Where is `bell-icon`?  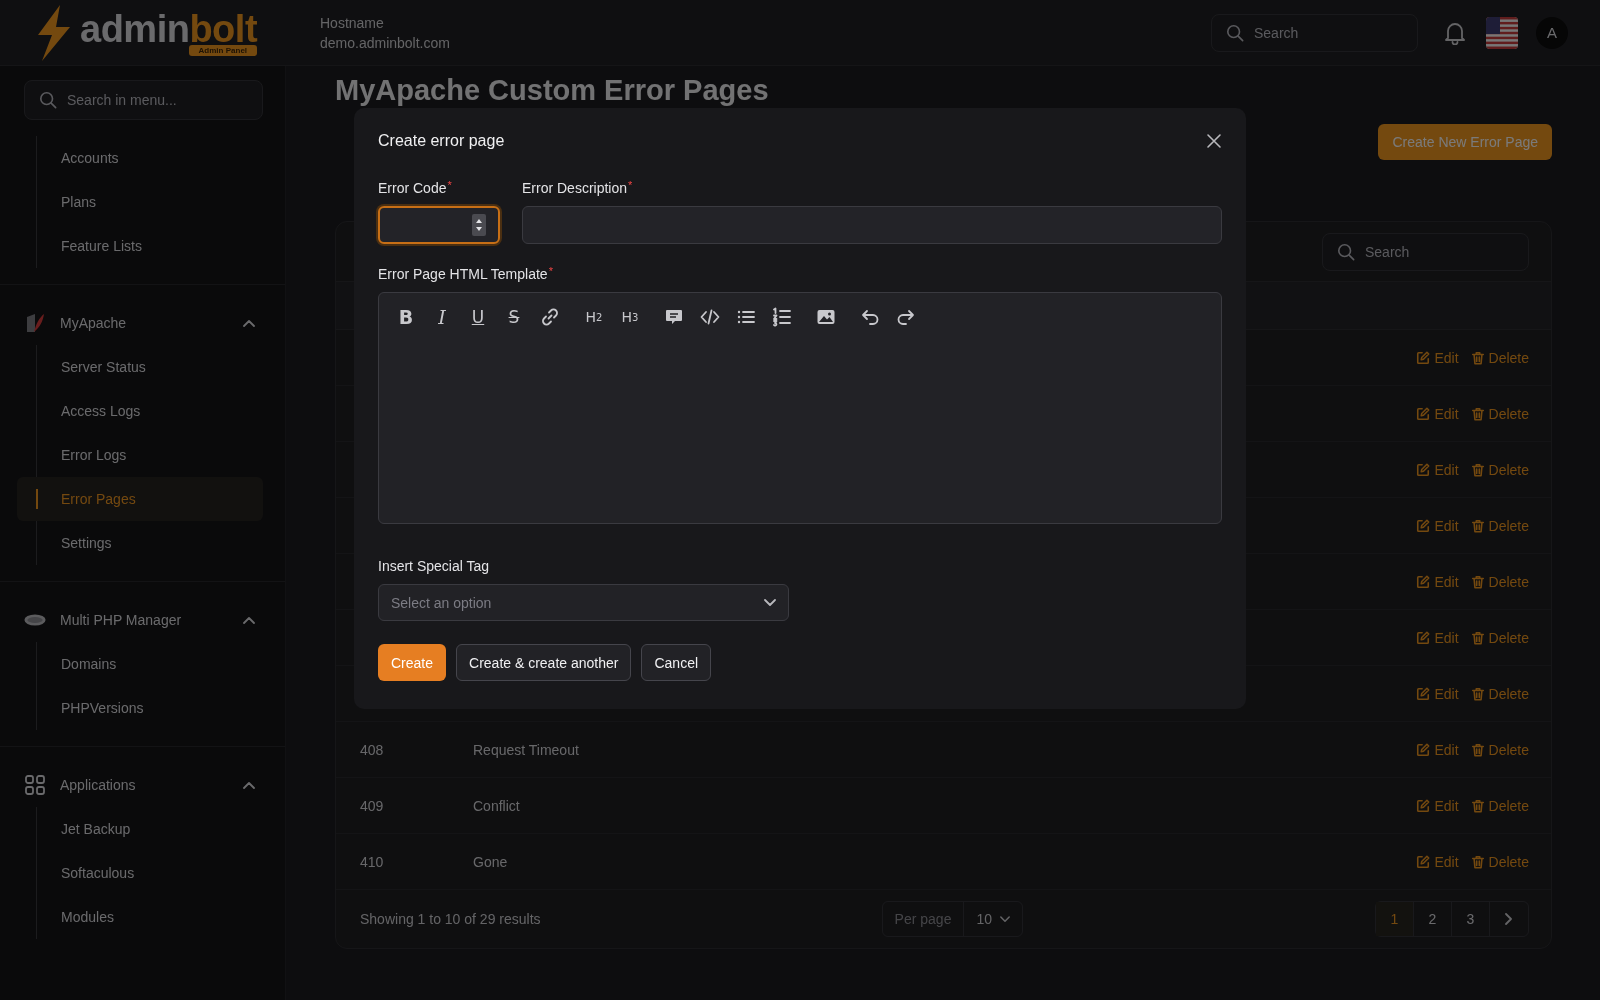 bell-icon is located at coordinates (1455, 32).